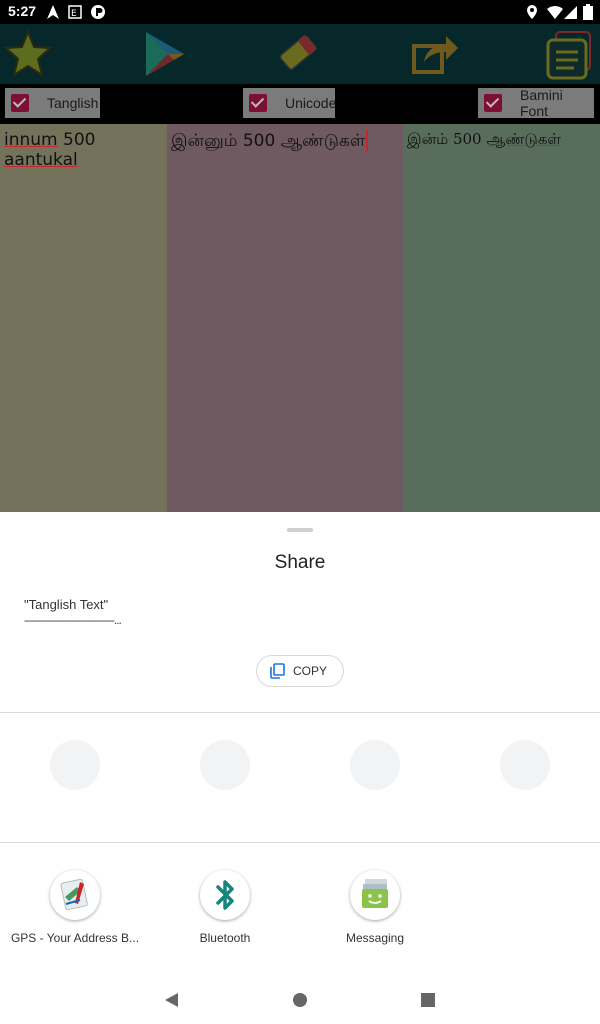 This screenshot has width=600, height=1024. I want to click on home-icon, so click(300, 1000).